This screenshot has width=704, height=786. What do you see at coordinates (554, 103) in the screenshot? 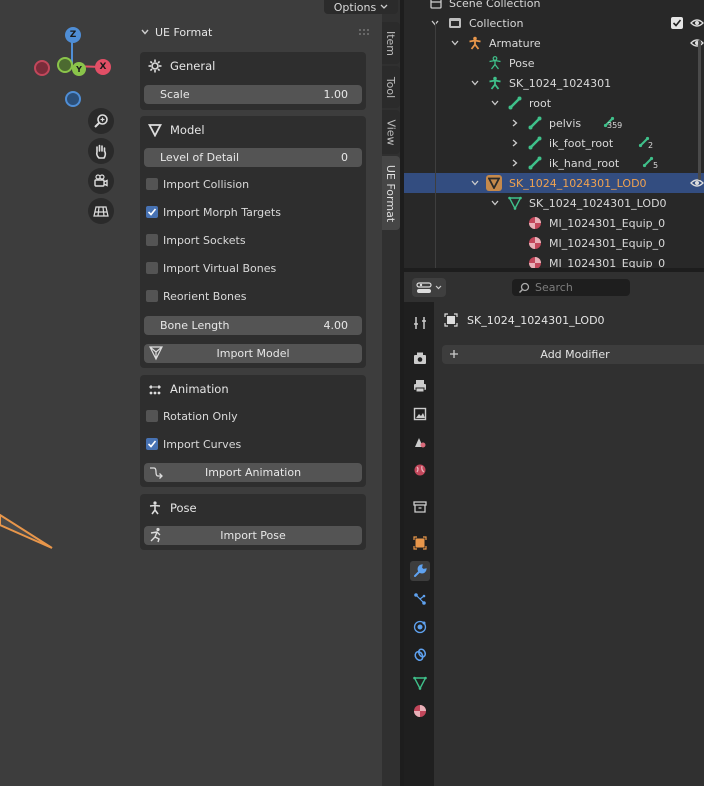
I see `outliner-row-root-bone: root` at bounding box center [554, 103].